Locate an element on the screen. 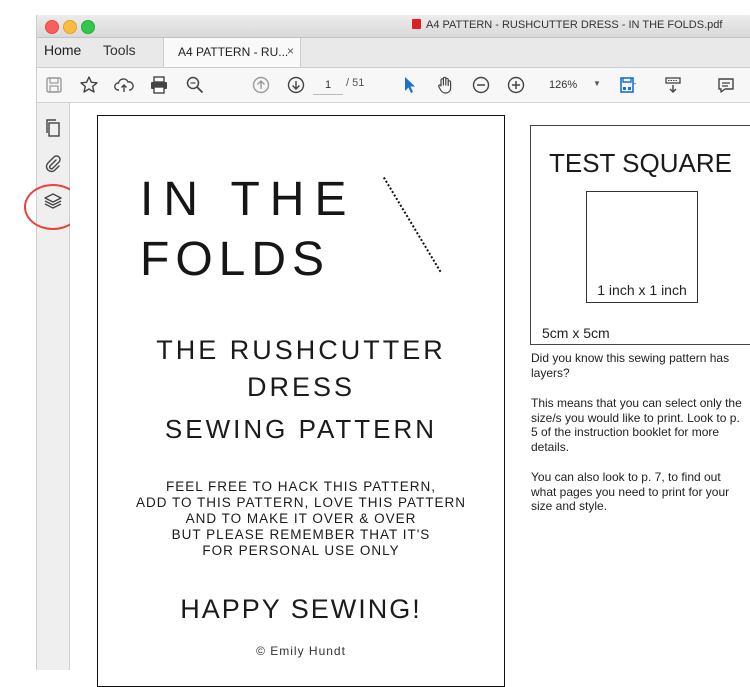 This screenshot has width=750, height=687. inch-square-label: 1 inch x 1 inch is located at coordinates (642, 290).